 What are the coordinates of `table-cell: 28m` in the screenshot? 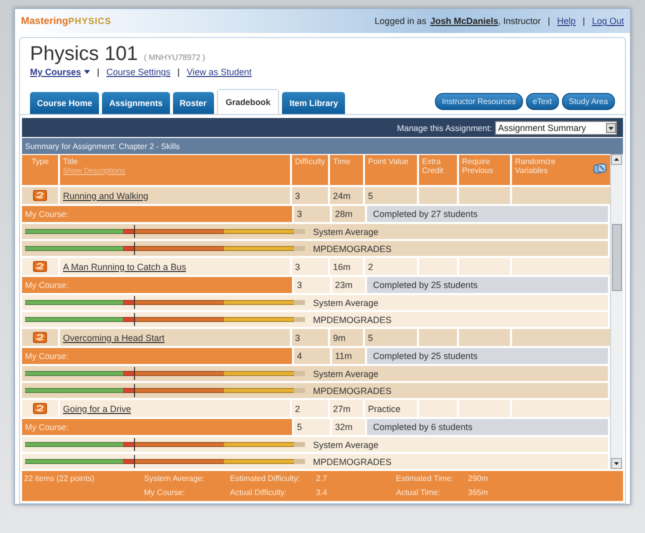 It's located at (348, 214).